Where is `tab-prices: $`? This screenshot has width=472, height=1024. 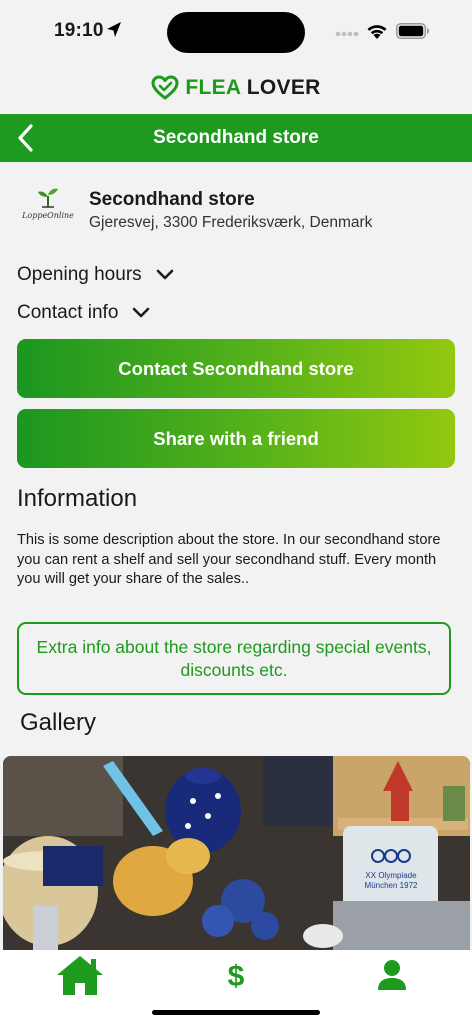
tab-prices: $ is located at coordinates (236, 975).